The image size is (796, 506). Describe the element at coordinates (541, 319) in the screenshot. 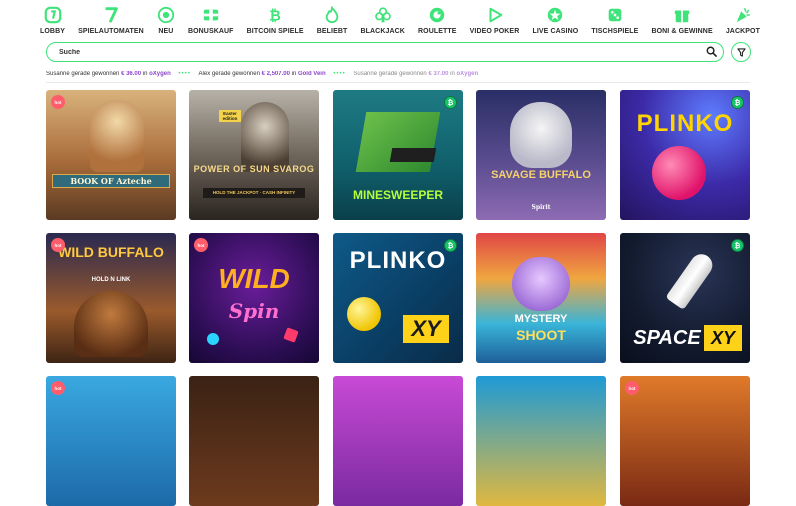

I see `game-title: MYSTERY` at that location.